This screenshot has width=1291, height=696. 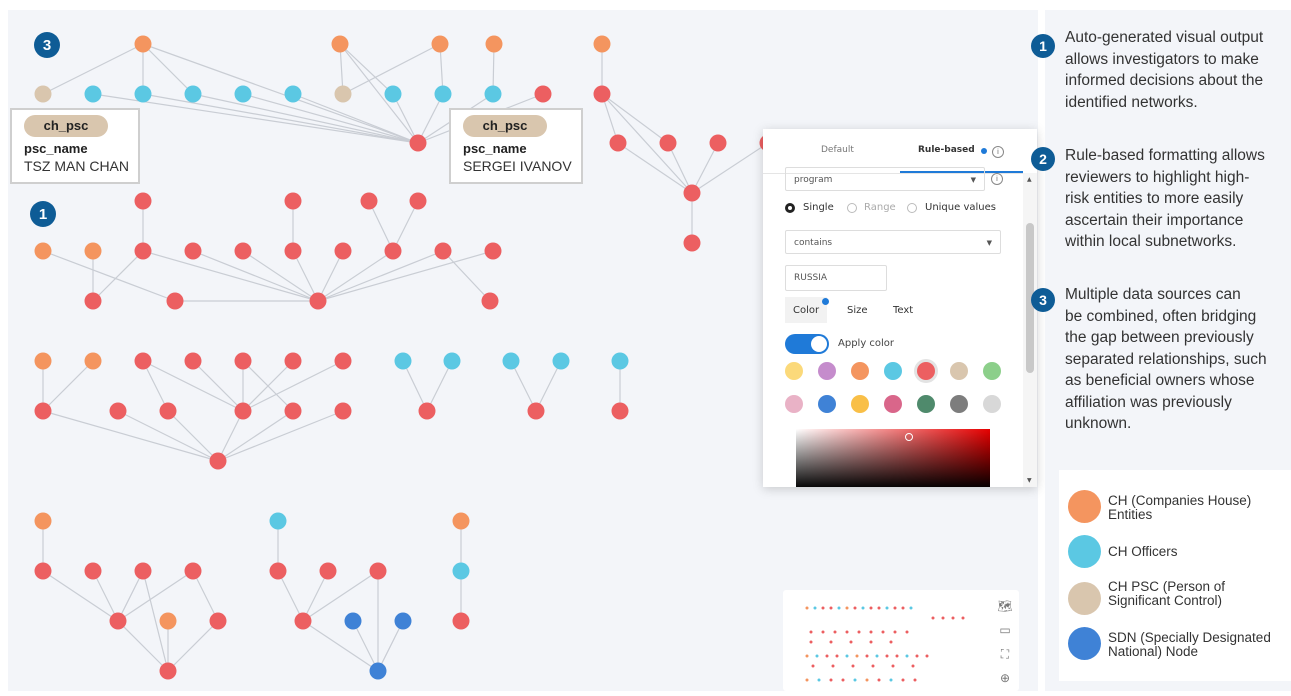 What do you see at coordinates (1030, 330) in the screenshot?
I see `panel-scrollbar: ▲ ▼` at bounding box center [1030, 330].